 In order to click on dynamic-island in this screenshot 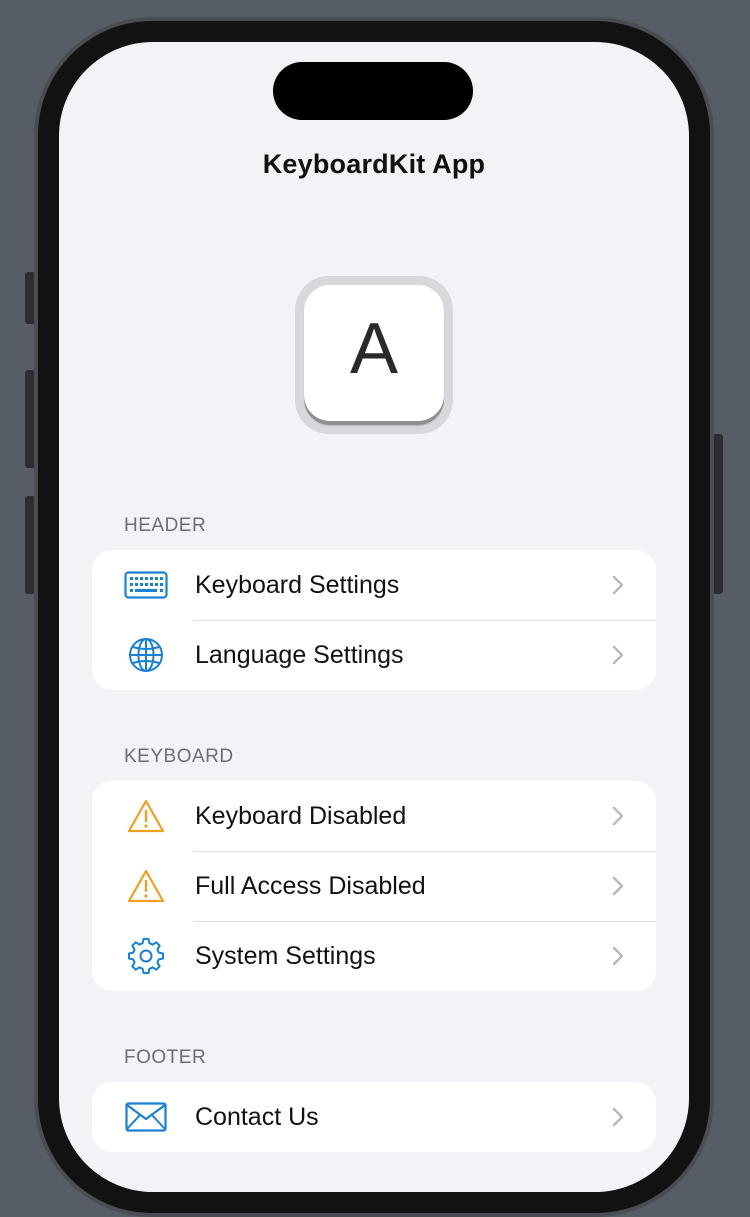, I will do `click(373, 91)`.